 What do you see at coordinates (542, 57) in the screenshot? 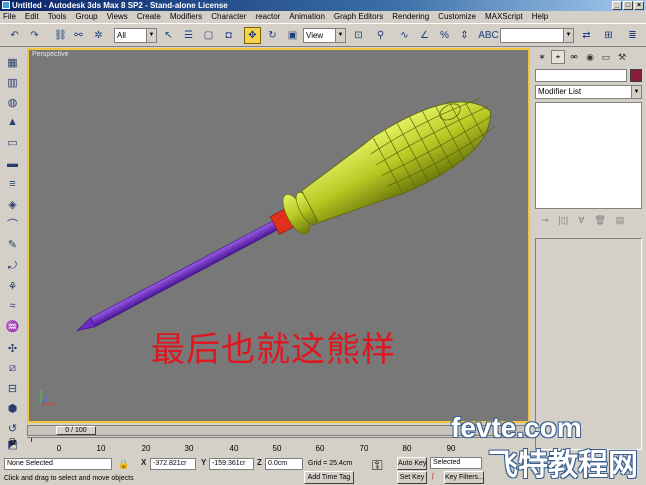
I see `create-tab-icon: ✶` at bounding box center [542, 57].